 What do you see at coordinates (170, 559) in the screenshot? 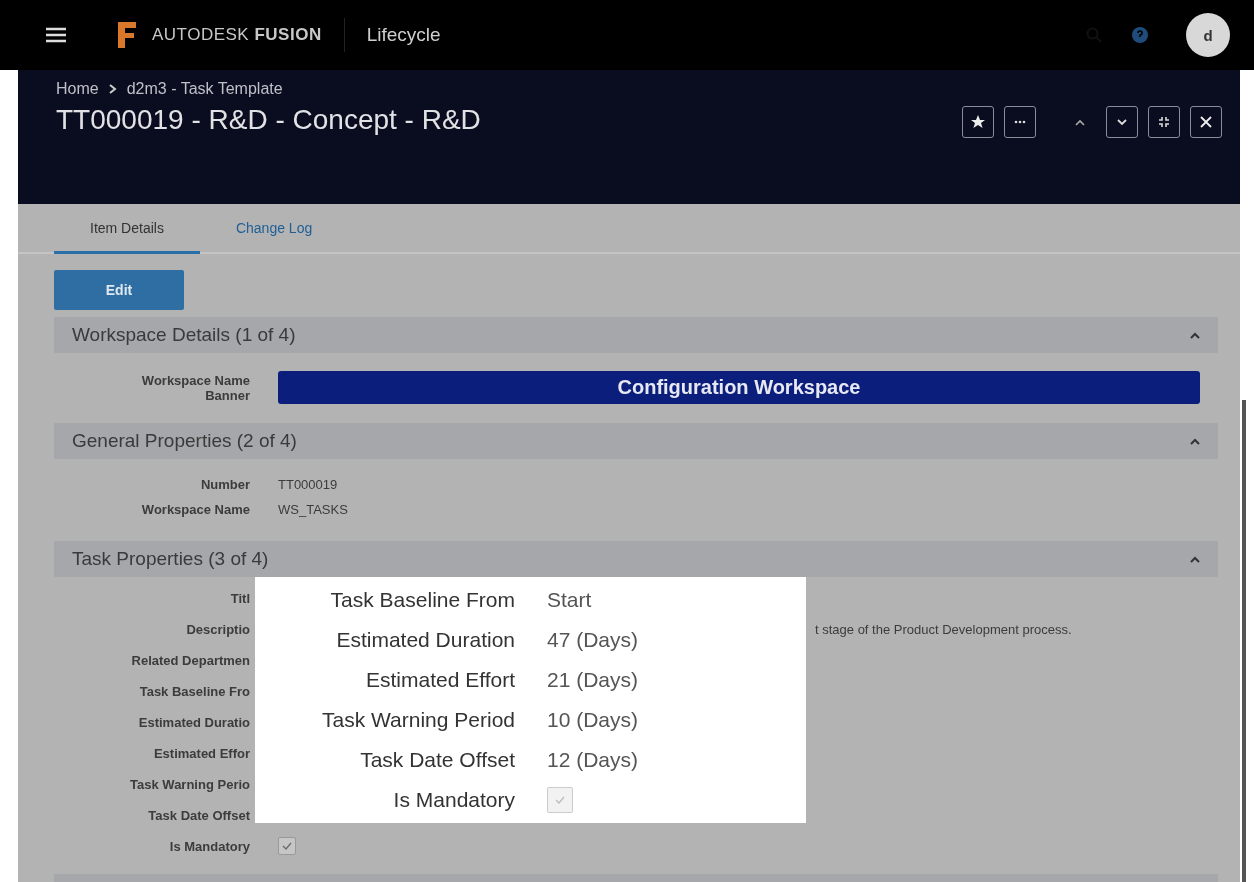
I see `section-title: Task Properties (3 of 4)` at bounding box center [170, 559].